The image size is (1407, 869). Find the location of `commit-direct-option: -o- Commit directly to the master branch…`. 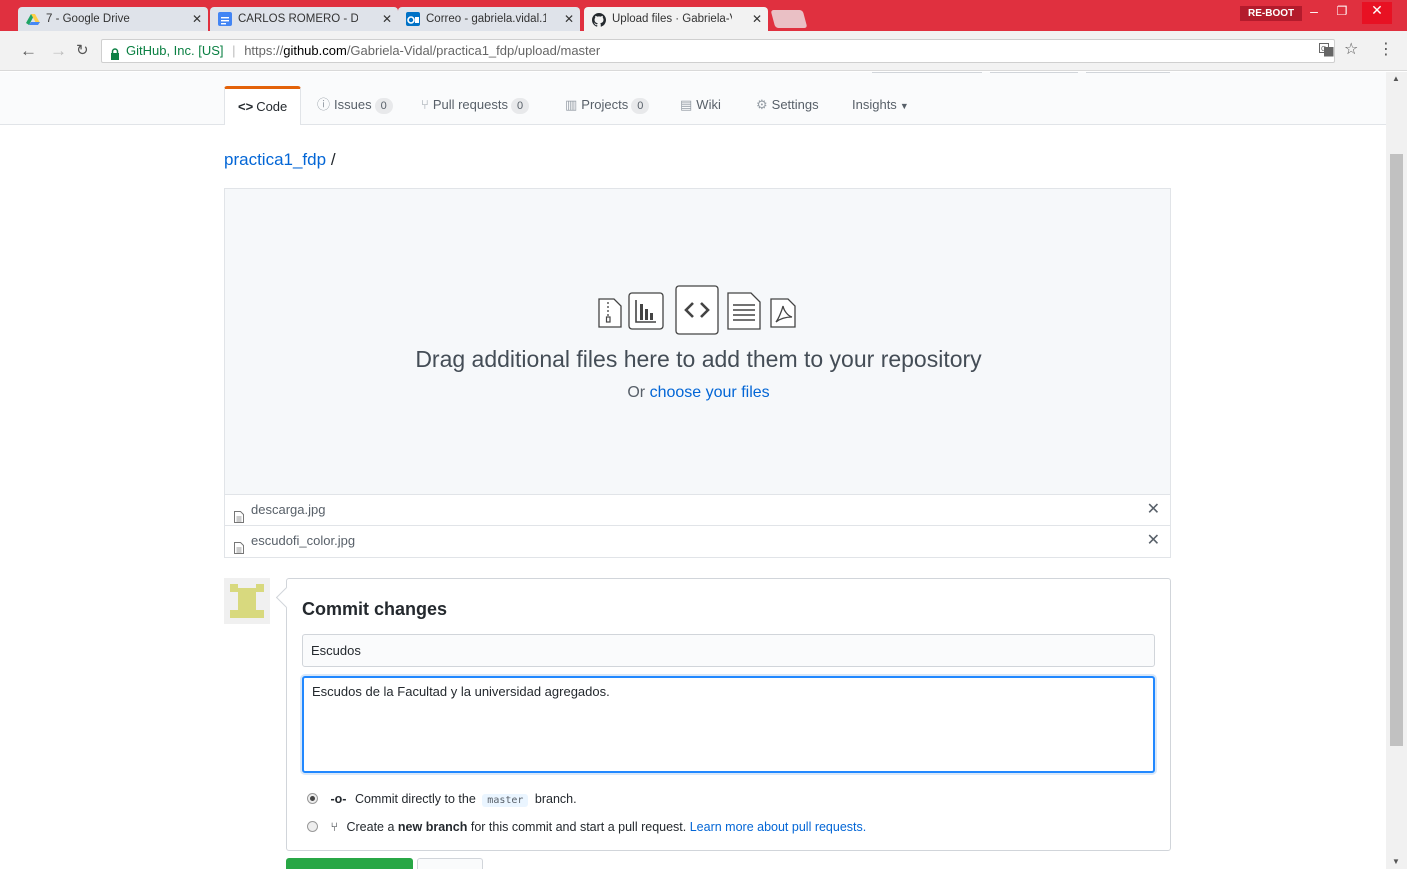

commit-direct-option: -o- Commit directly to the master branch… is located at coordinates (442, 799).